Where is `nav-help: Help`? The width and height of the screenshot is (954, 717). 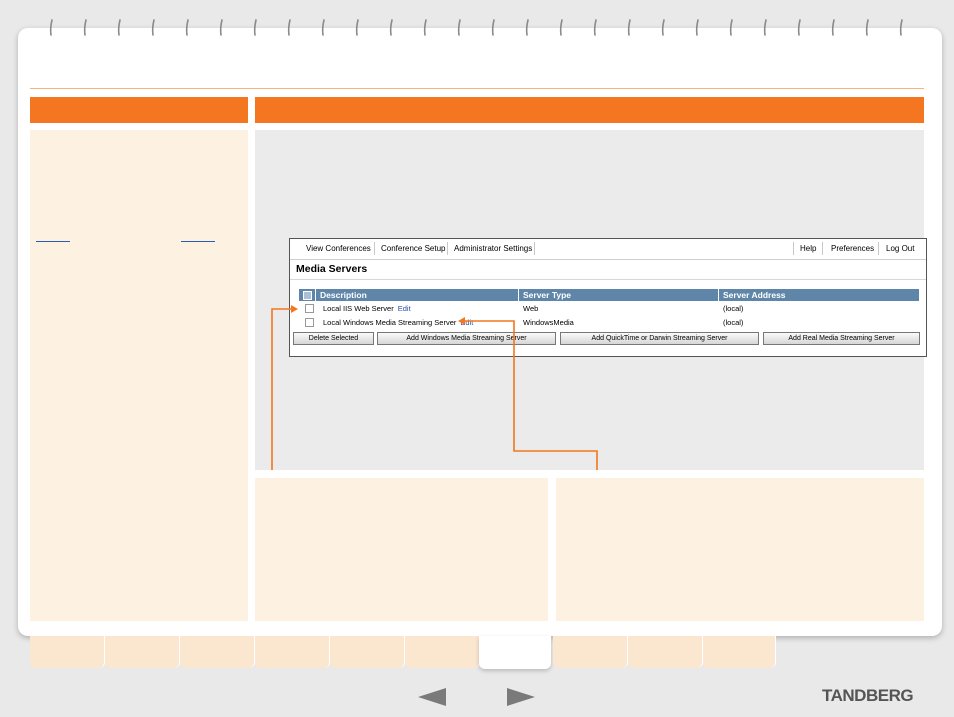
nav-help: Help is located at coordinates (808, 248).